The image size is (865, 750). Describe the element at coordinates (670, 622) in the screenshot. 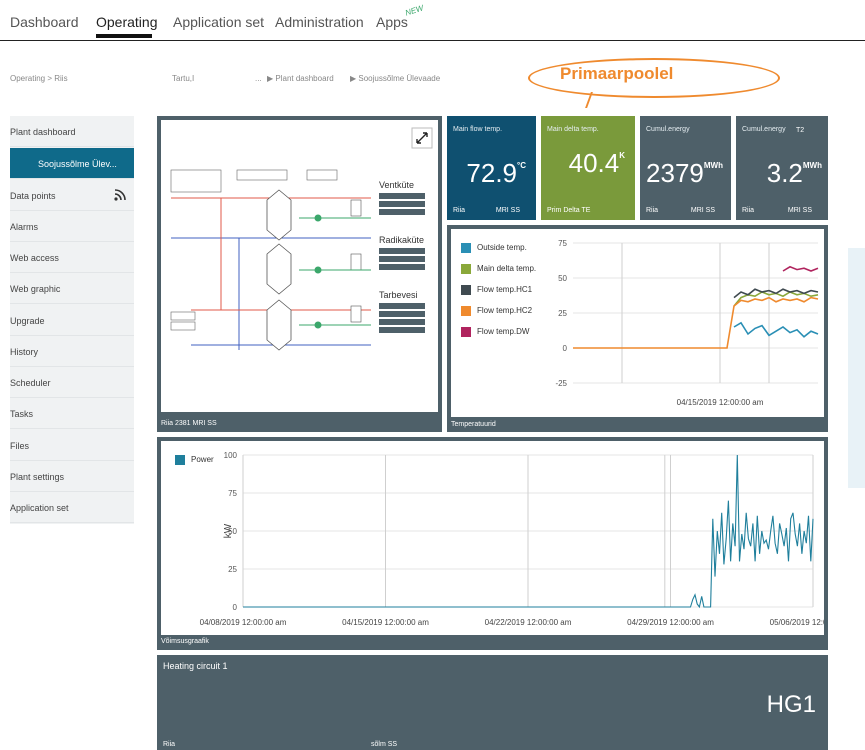

I see `x-tick-label: 04/29/2019 12:00:00 am` at that location.